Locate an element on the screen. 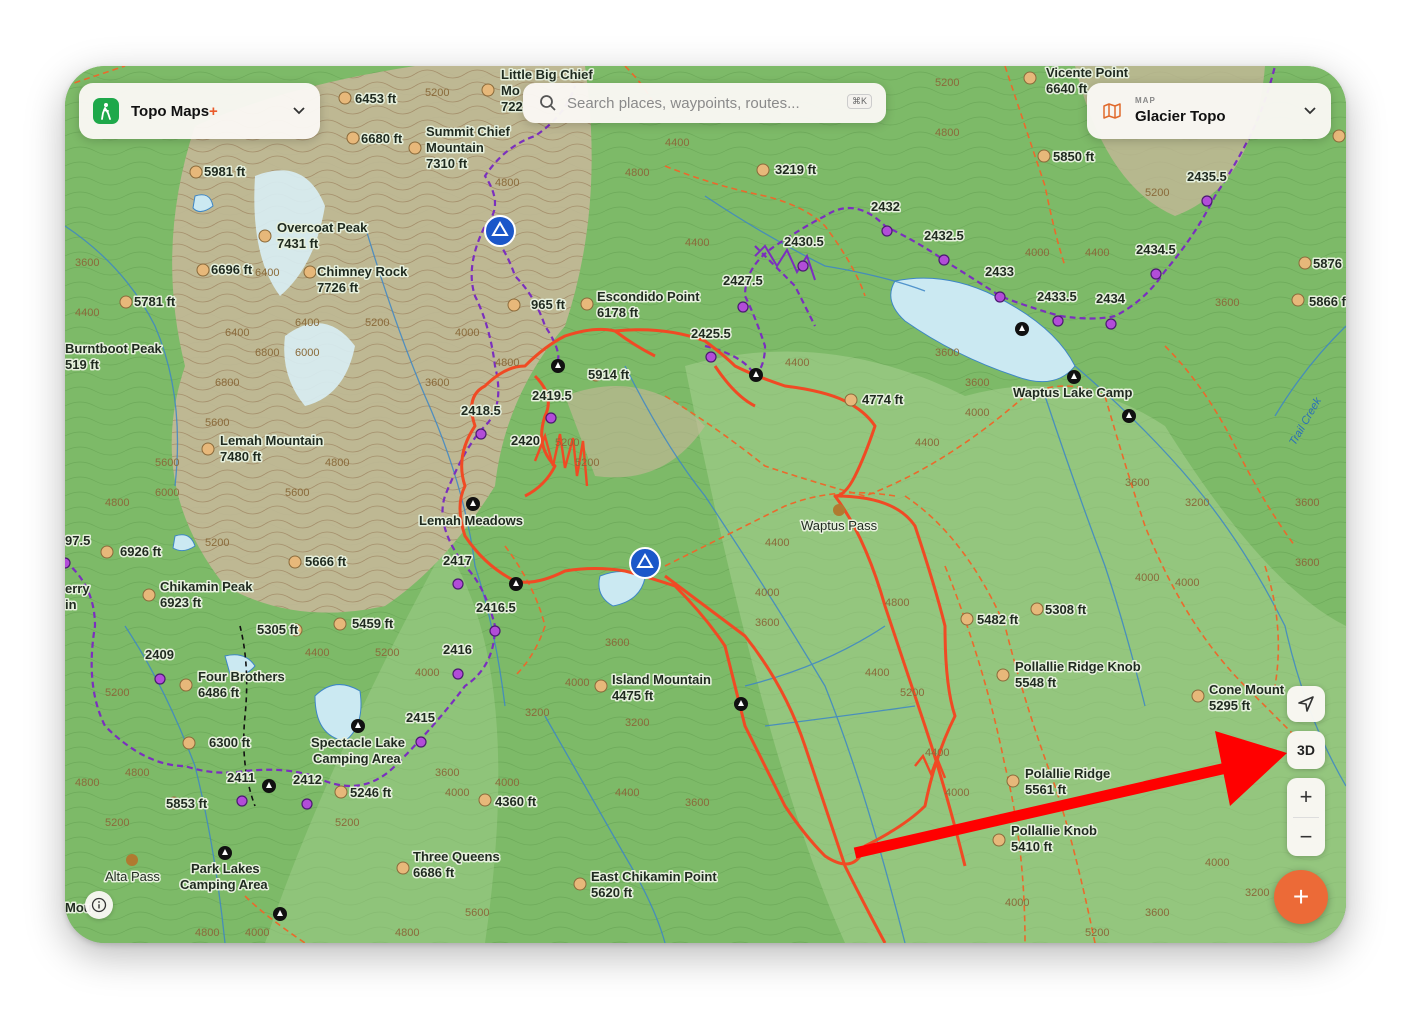 The width and height of the screenshot is (1411, 1012). peak-label: 6453 ft is located at coordinates (376, 98).